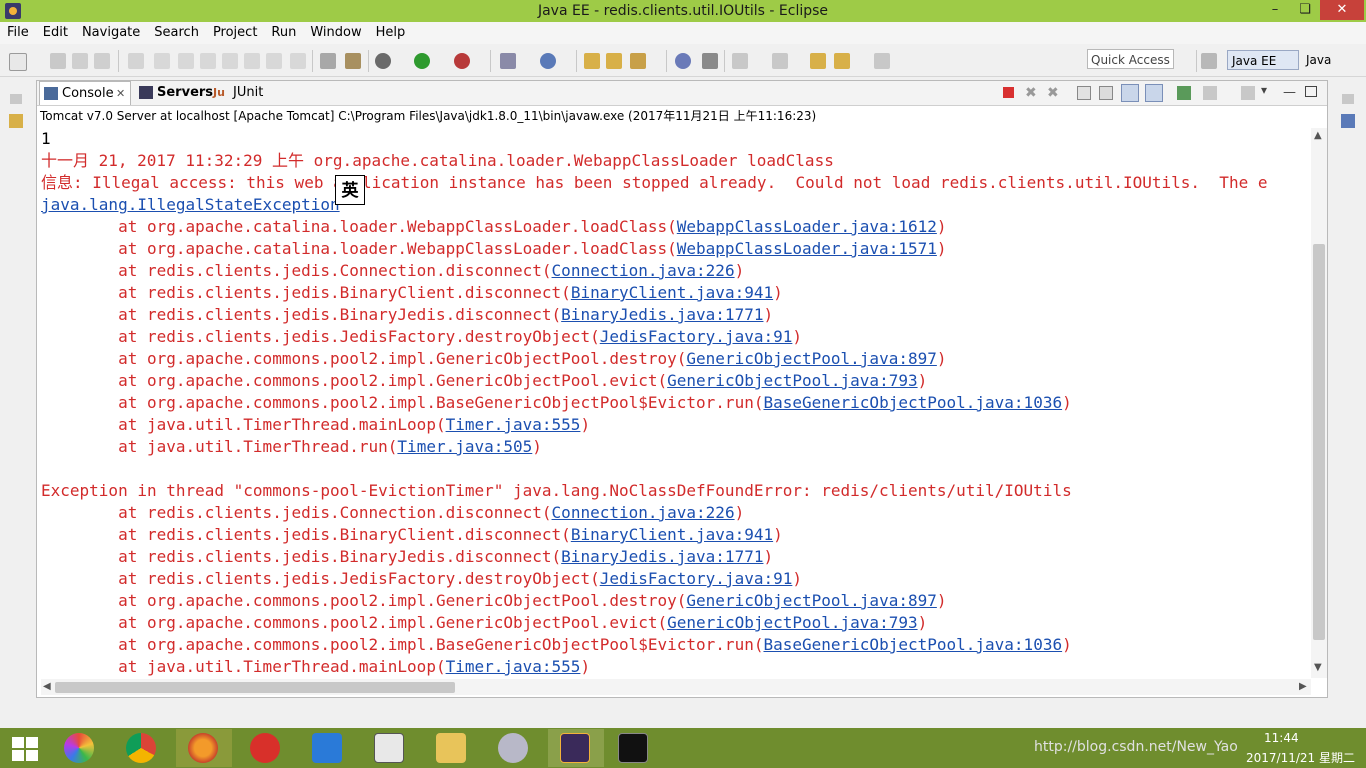 The width and height of the screenshot is (1366, 768). I want to click on save-icon, so click(58, 61).